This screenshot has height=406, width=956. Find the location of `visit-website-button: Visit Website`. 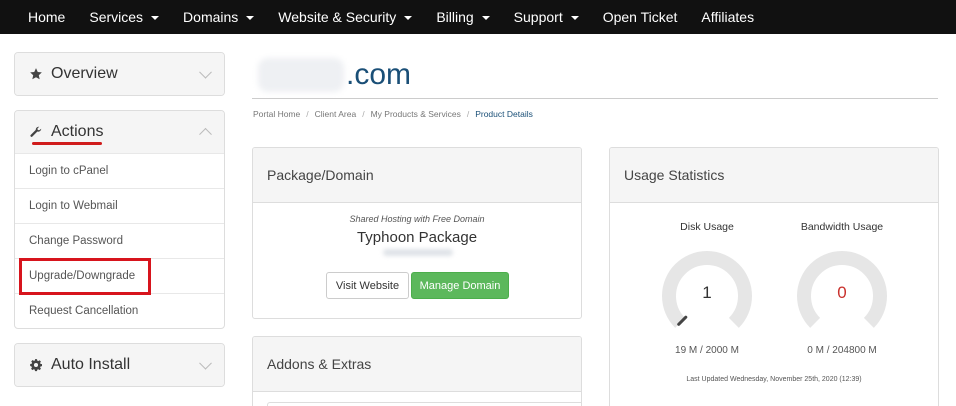

visit-website-button: Visit Website is located at coordinates (367, 285).